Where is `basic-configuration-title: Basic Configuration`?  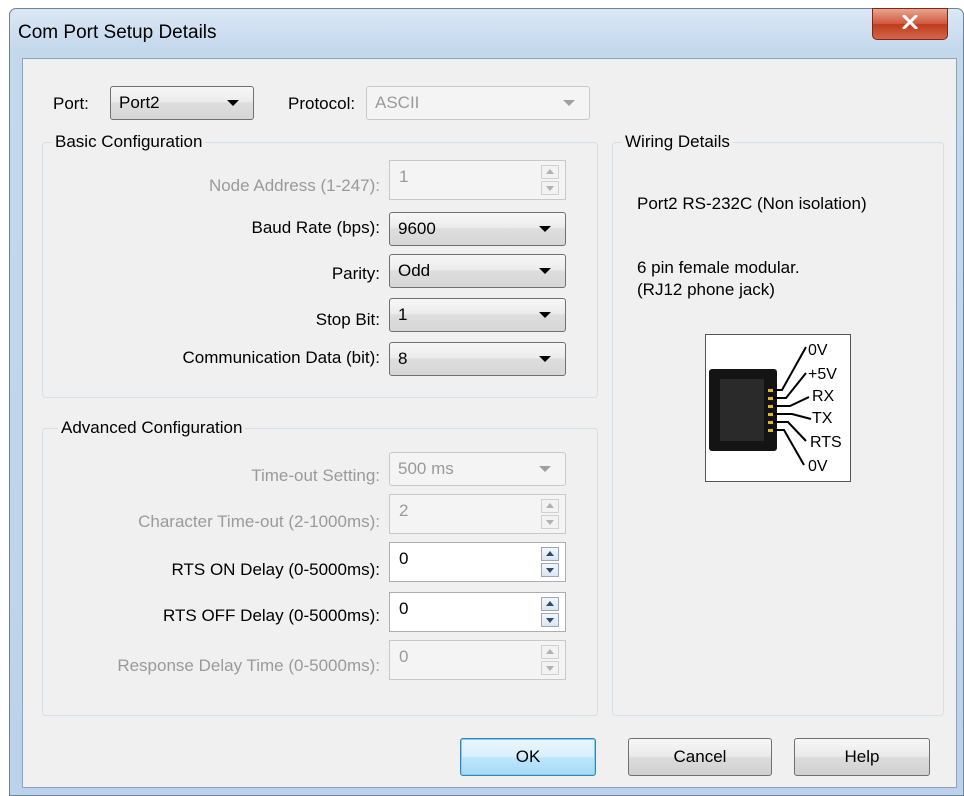 basic-configuration-title: Basic Configuration is located at coordinates (129, 142).